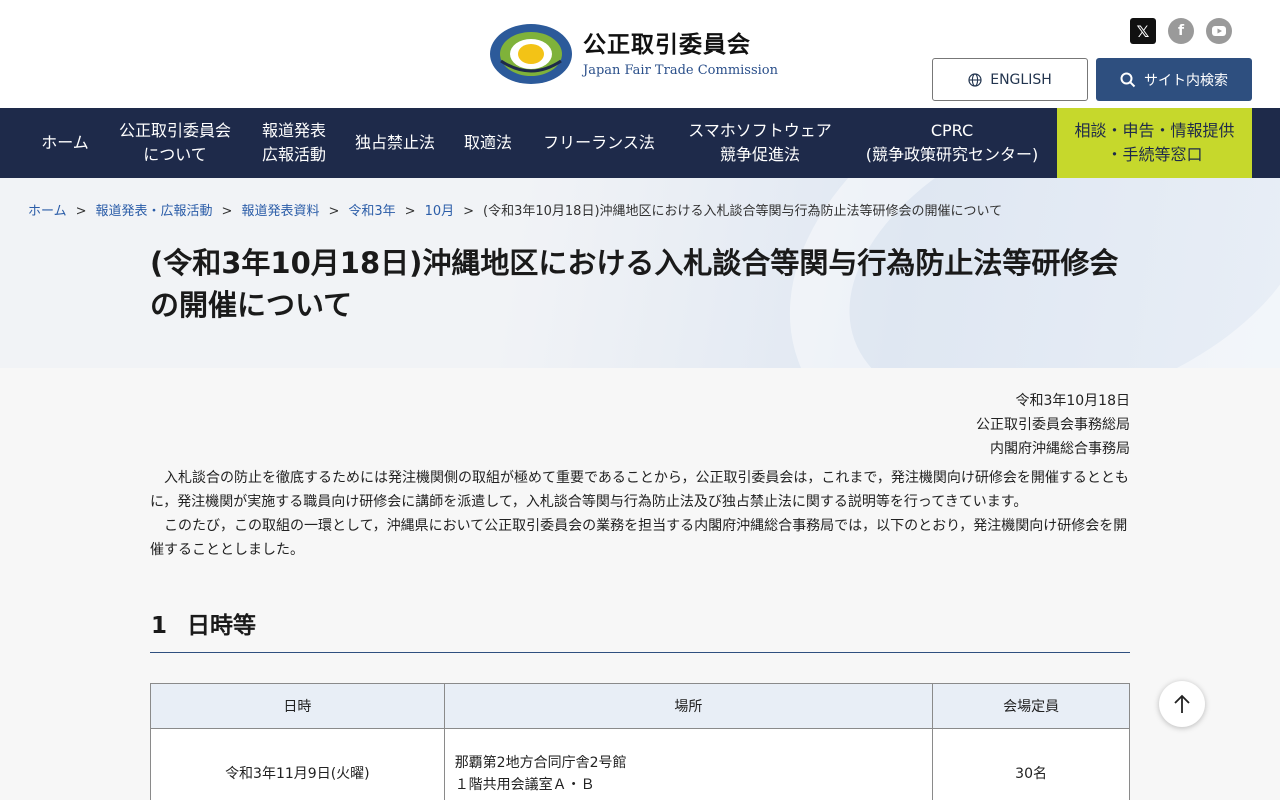 Image resolution: width=1280 pixels, height=800 pixels. Describe the element at coordinates (1060, 449) in the screenshot. I see `release-org-2: 内閣府沖縄総合事務局` at that location.